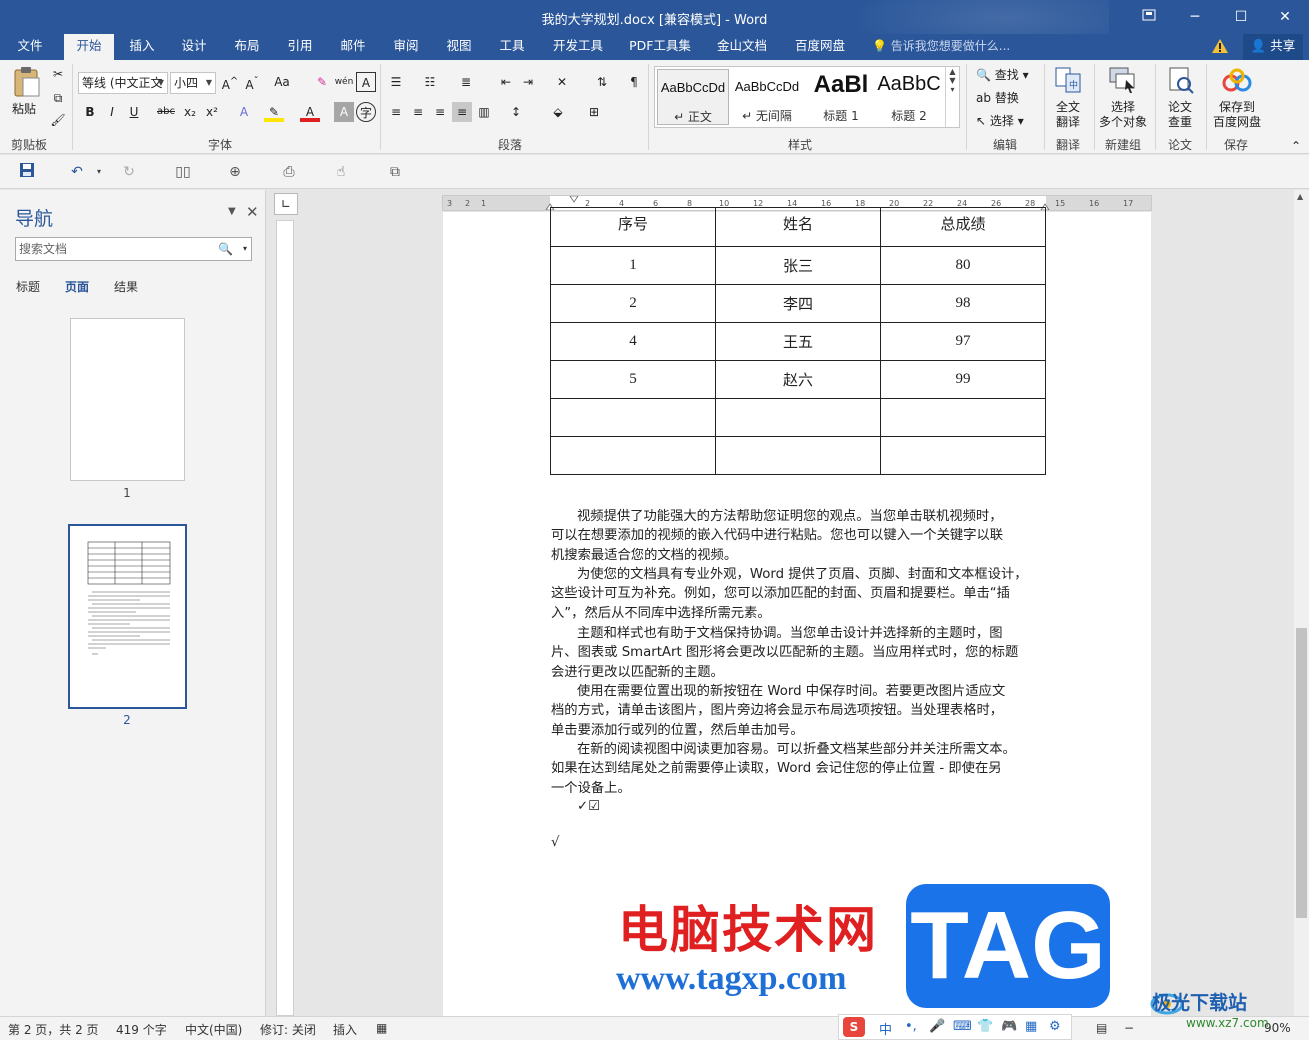 The image size is (1309, 1040). I want to click on select-objects-icon, so click(1123, 80).